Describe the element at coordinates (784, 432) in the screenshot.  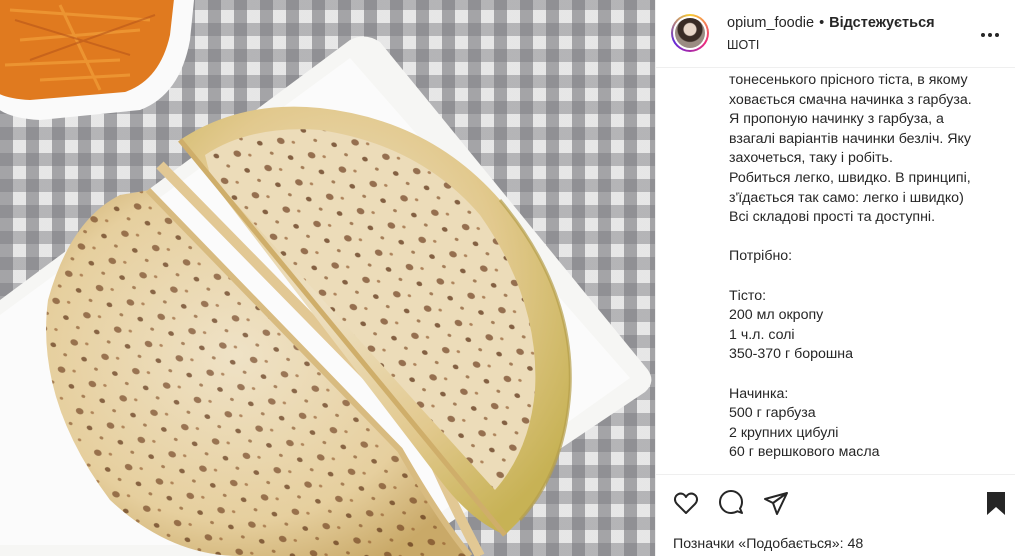
I see `caption-line: 2 крупних цибулі` at that location.